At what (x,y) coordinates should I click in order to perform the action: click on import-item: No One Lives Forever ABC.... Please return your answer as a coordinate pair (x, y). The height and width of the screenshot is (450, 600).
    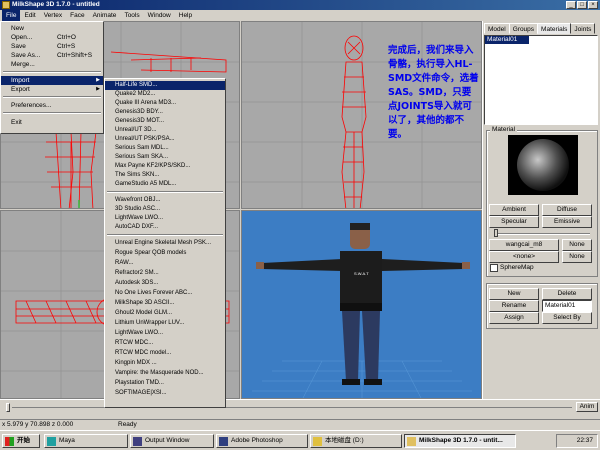
    Looking at the image, I should click on (165, 293).